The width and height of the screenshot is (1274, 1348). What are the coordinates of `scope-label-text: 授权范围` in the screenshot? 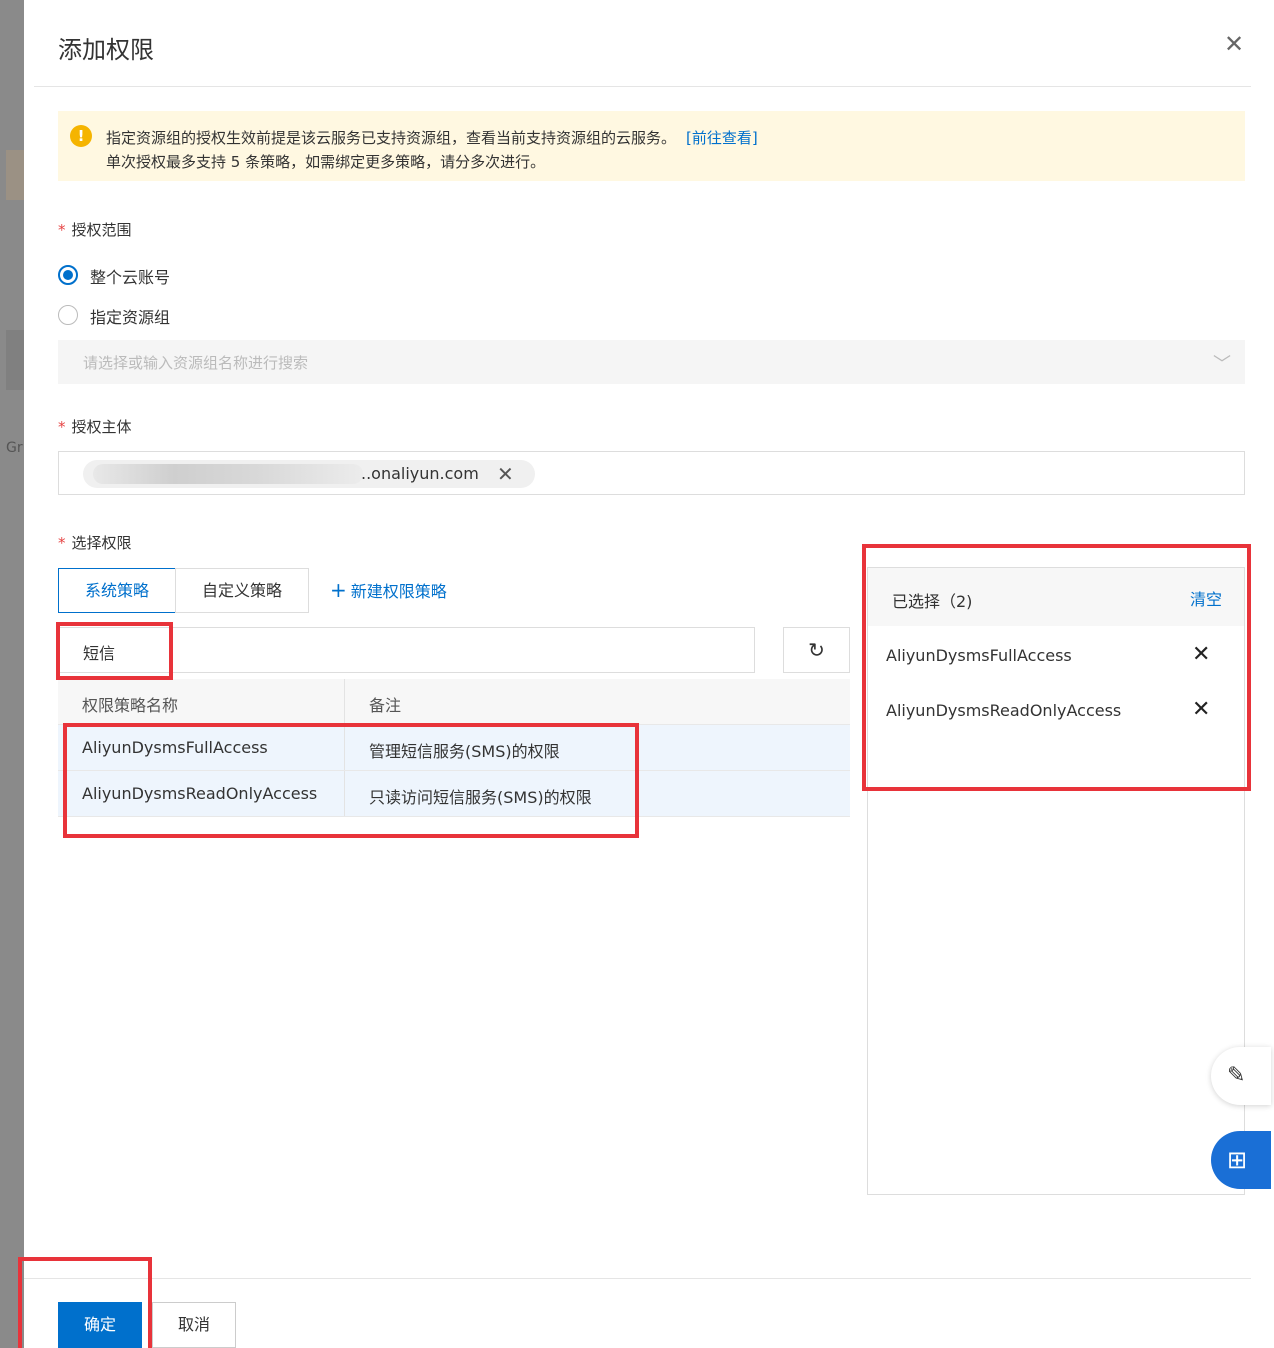 It's located at (101, 230).